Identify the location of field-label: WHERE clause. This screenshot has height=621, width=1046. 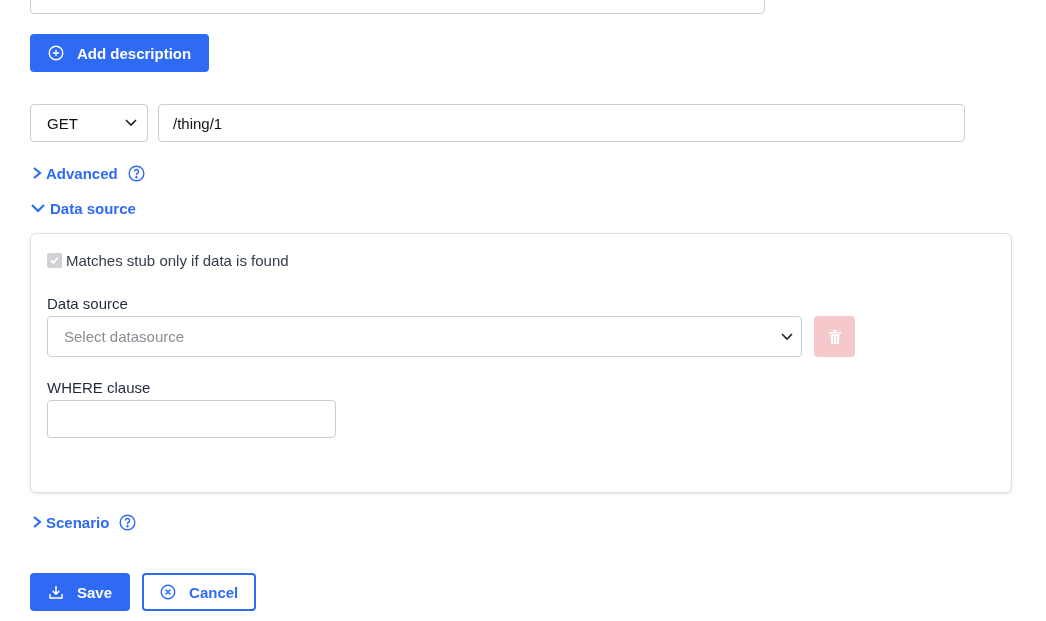
(99, 387).